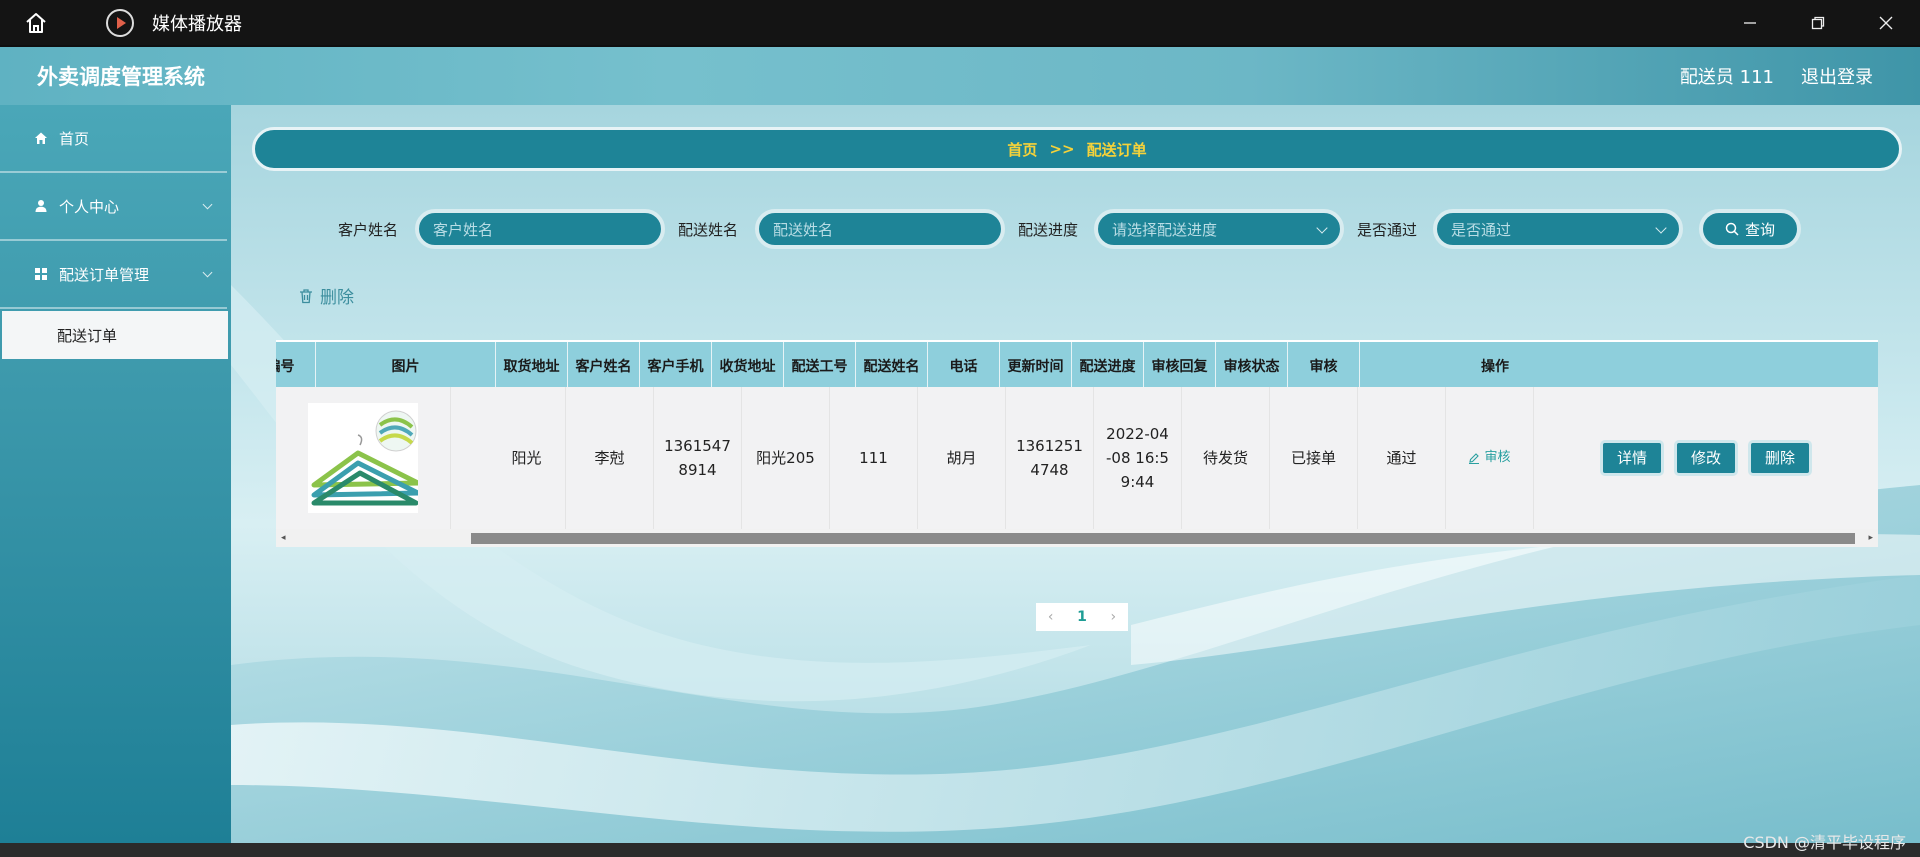 The height and width of the screenshot is (857, 1920). Describe the element at coordinates (1051, 617) in the screenshot. I see `prev-page-icon: ‹` at that location.